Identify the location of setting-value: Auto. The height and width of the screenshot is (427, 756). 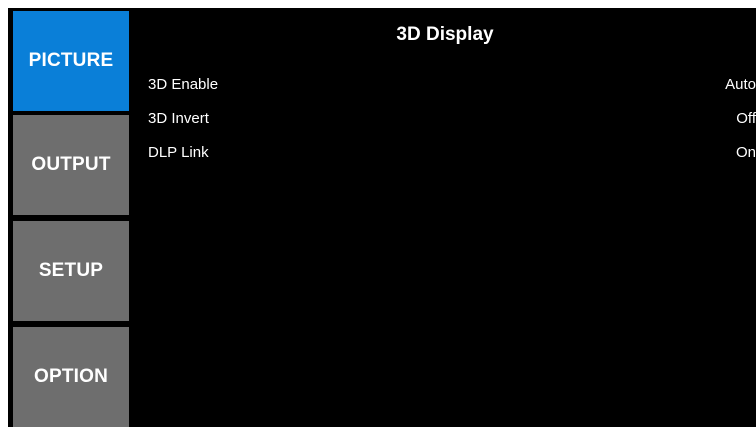
(740, 84).